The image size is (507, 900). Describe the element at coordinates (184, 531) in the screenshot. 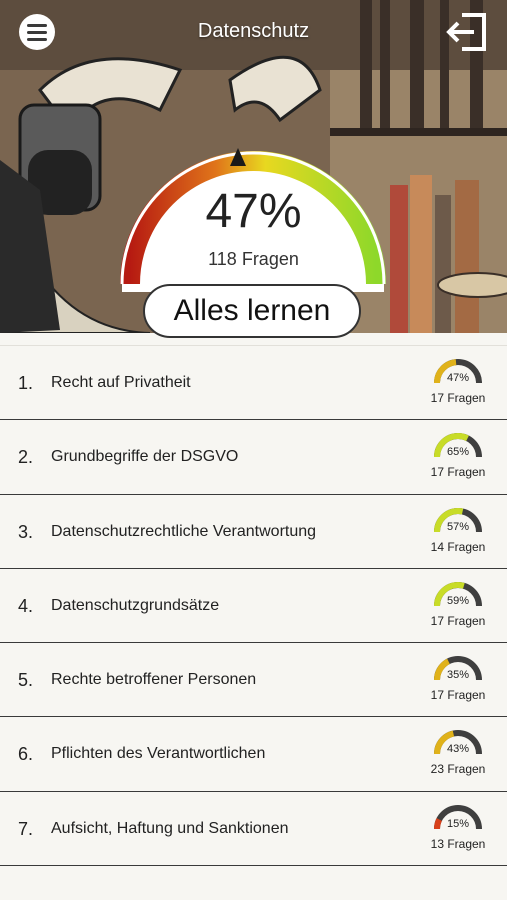

I see `topic-title: Datenschutzrechtliche Verantwortung` at that location.